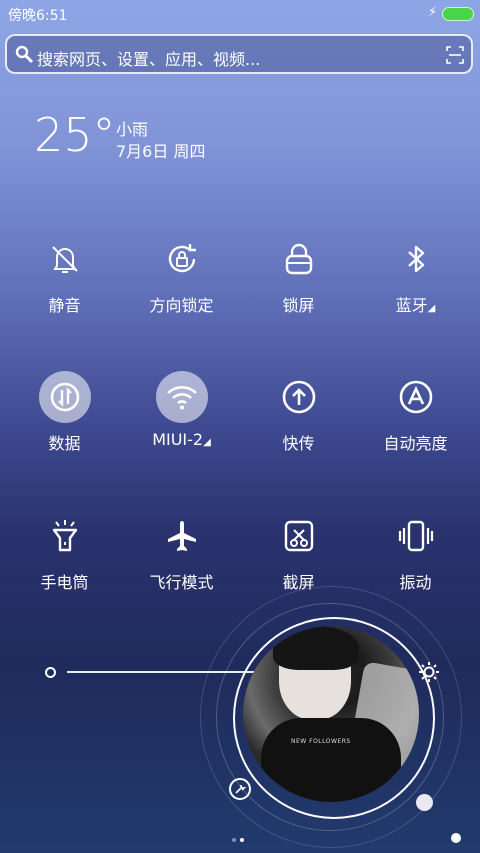 Image resolution: width=480 pixels, height=853 pixels. Describe the element at coordinates (240, 789) in the screenshot. I see `wrench-icon` at that location.